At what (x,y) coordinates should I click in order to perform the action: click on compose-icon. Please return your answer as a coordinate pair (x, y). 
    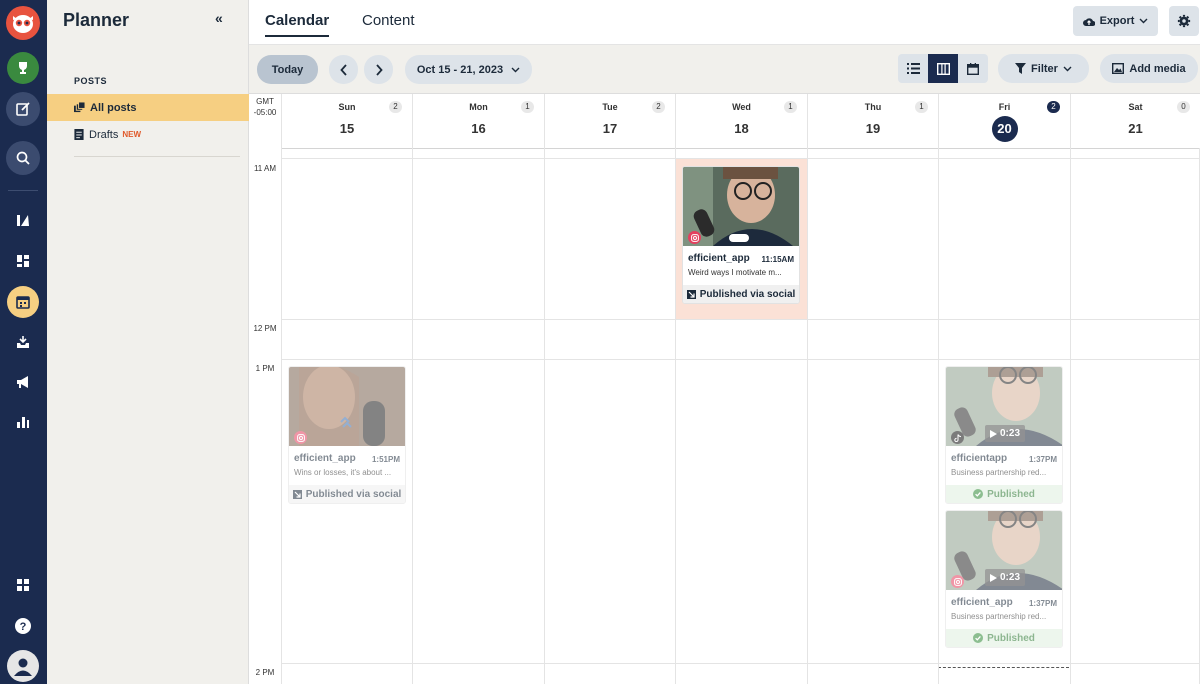
    Looking at the image, I should click on (23, 109).